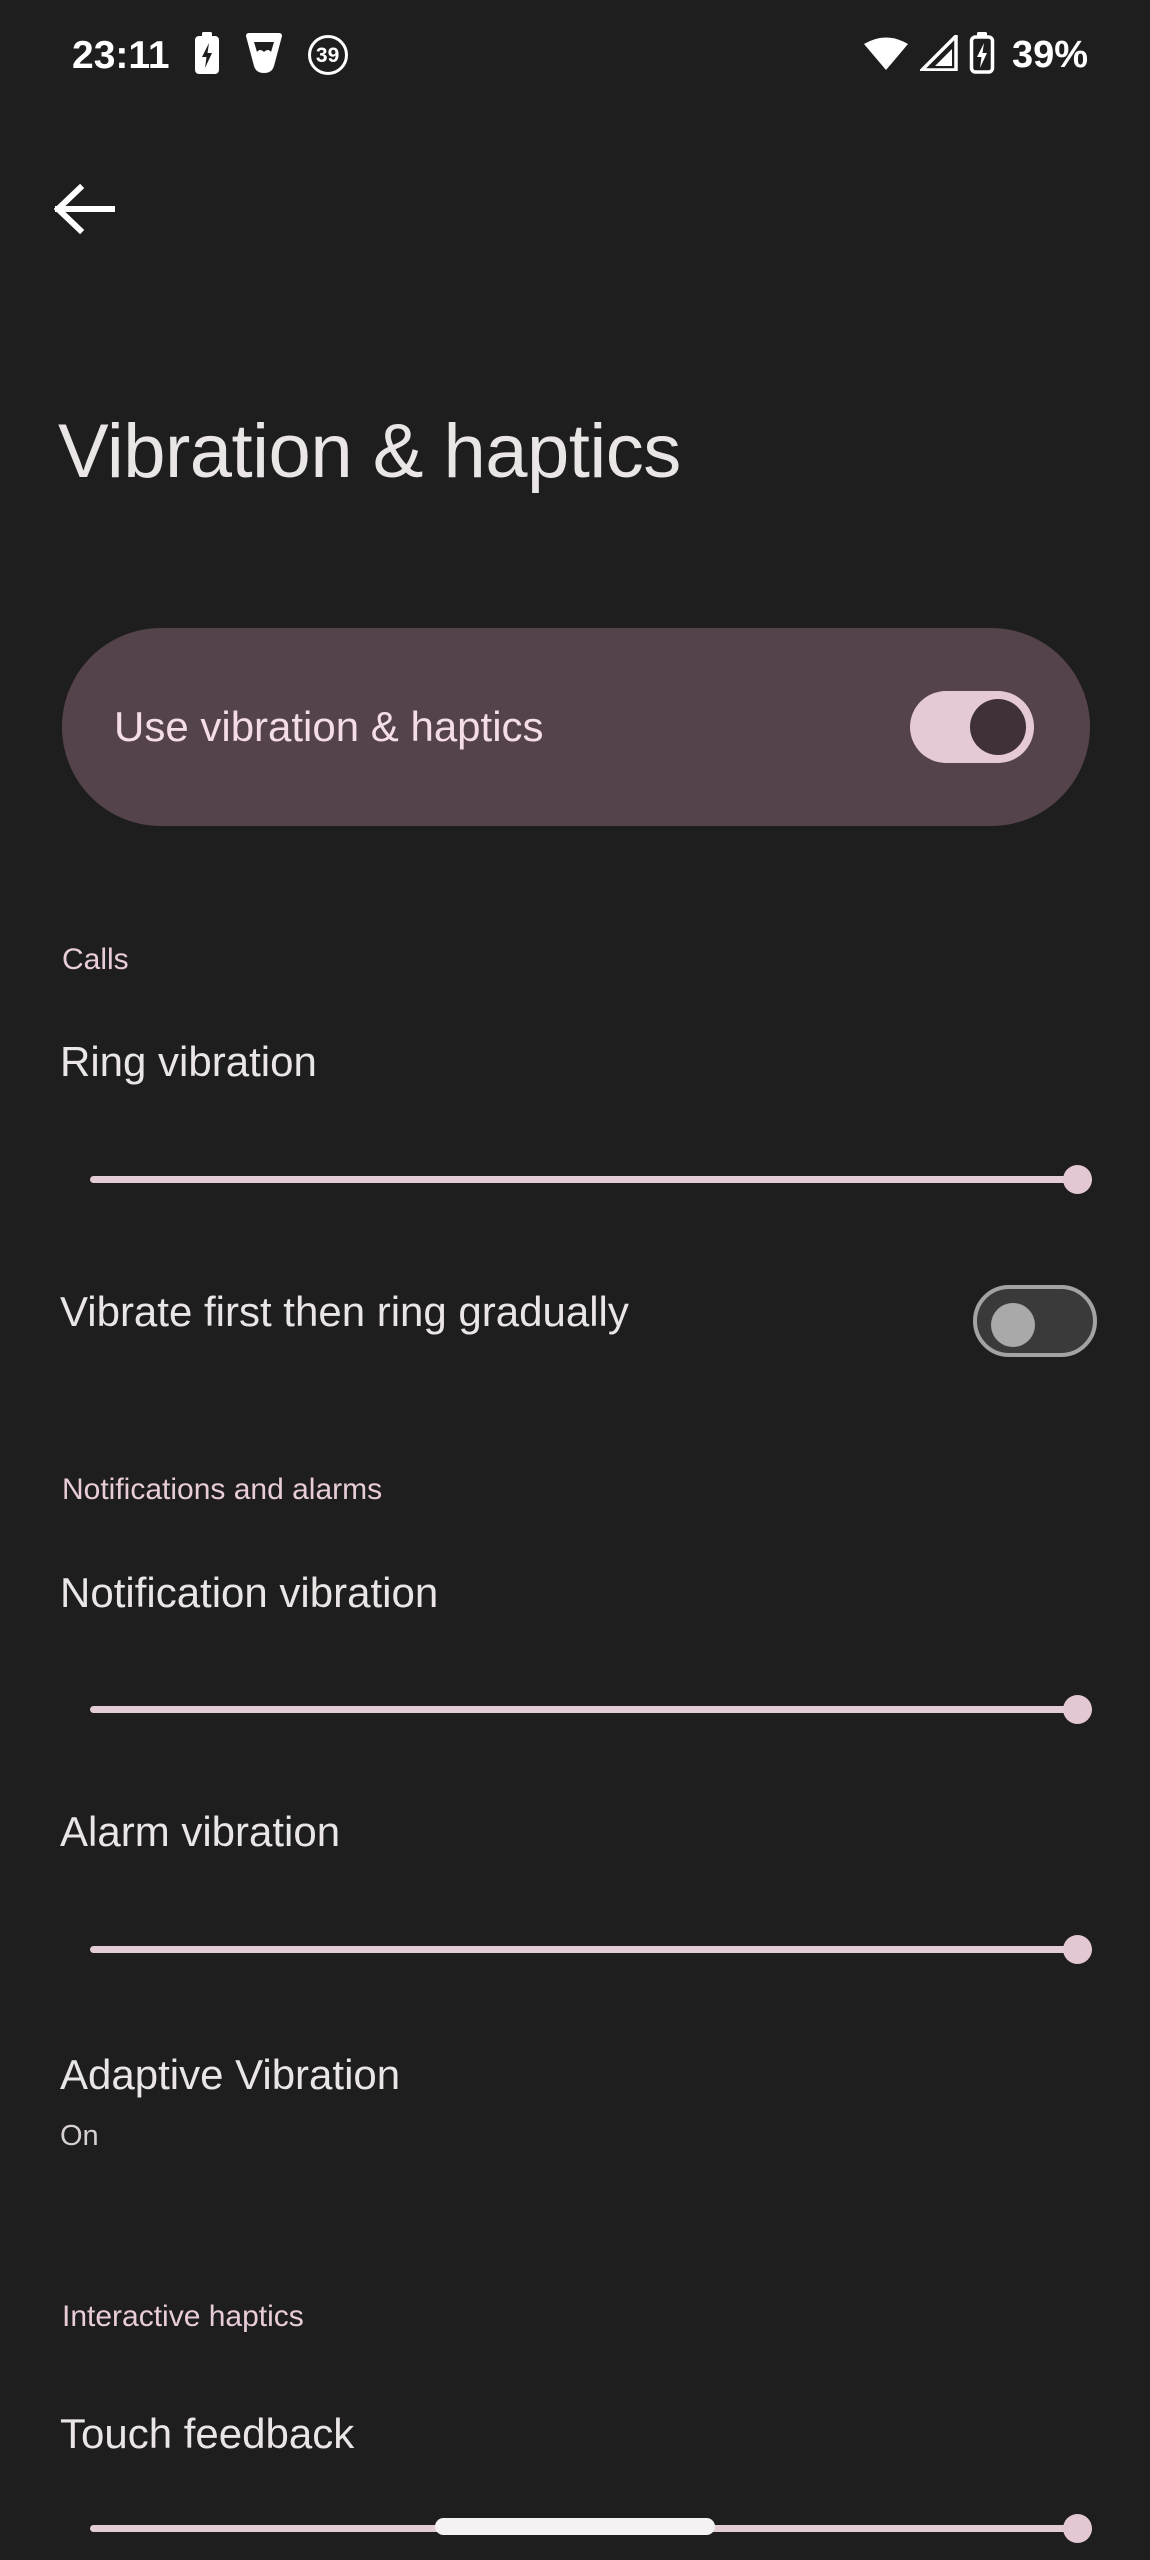 The width and height of the screenshot is (1150, 2560). I want to click on status-bar: 23:11 39 39%, so click(575, 55).